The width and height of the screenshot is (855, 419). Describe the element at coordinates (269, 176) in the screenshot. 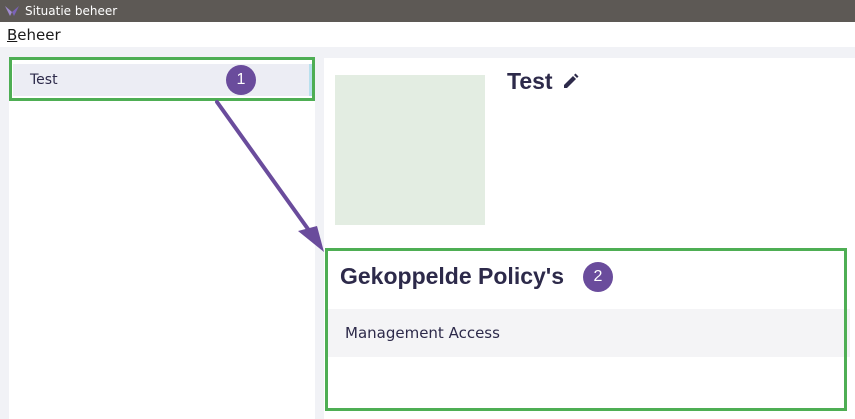

I see `callout-arrow` at that location.